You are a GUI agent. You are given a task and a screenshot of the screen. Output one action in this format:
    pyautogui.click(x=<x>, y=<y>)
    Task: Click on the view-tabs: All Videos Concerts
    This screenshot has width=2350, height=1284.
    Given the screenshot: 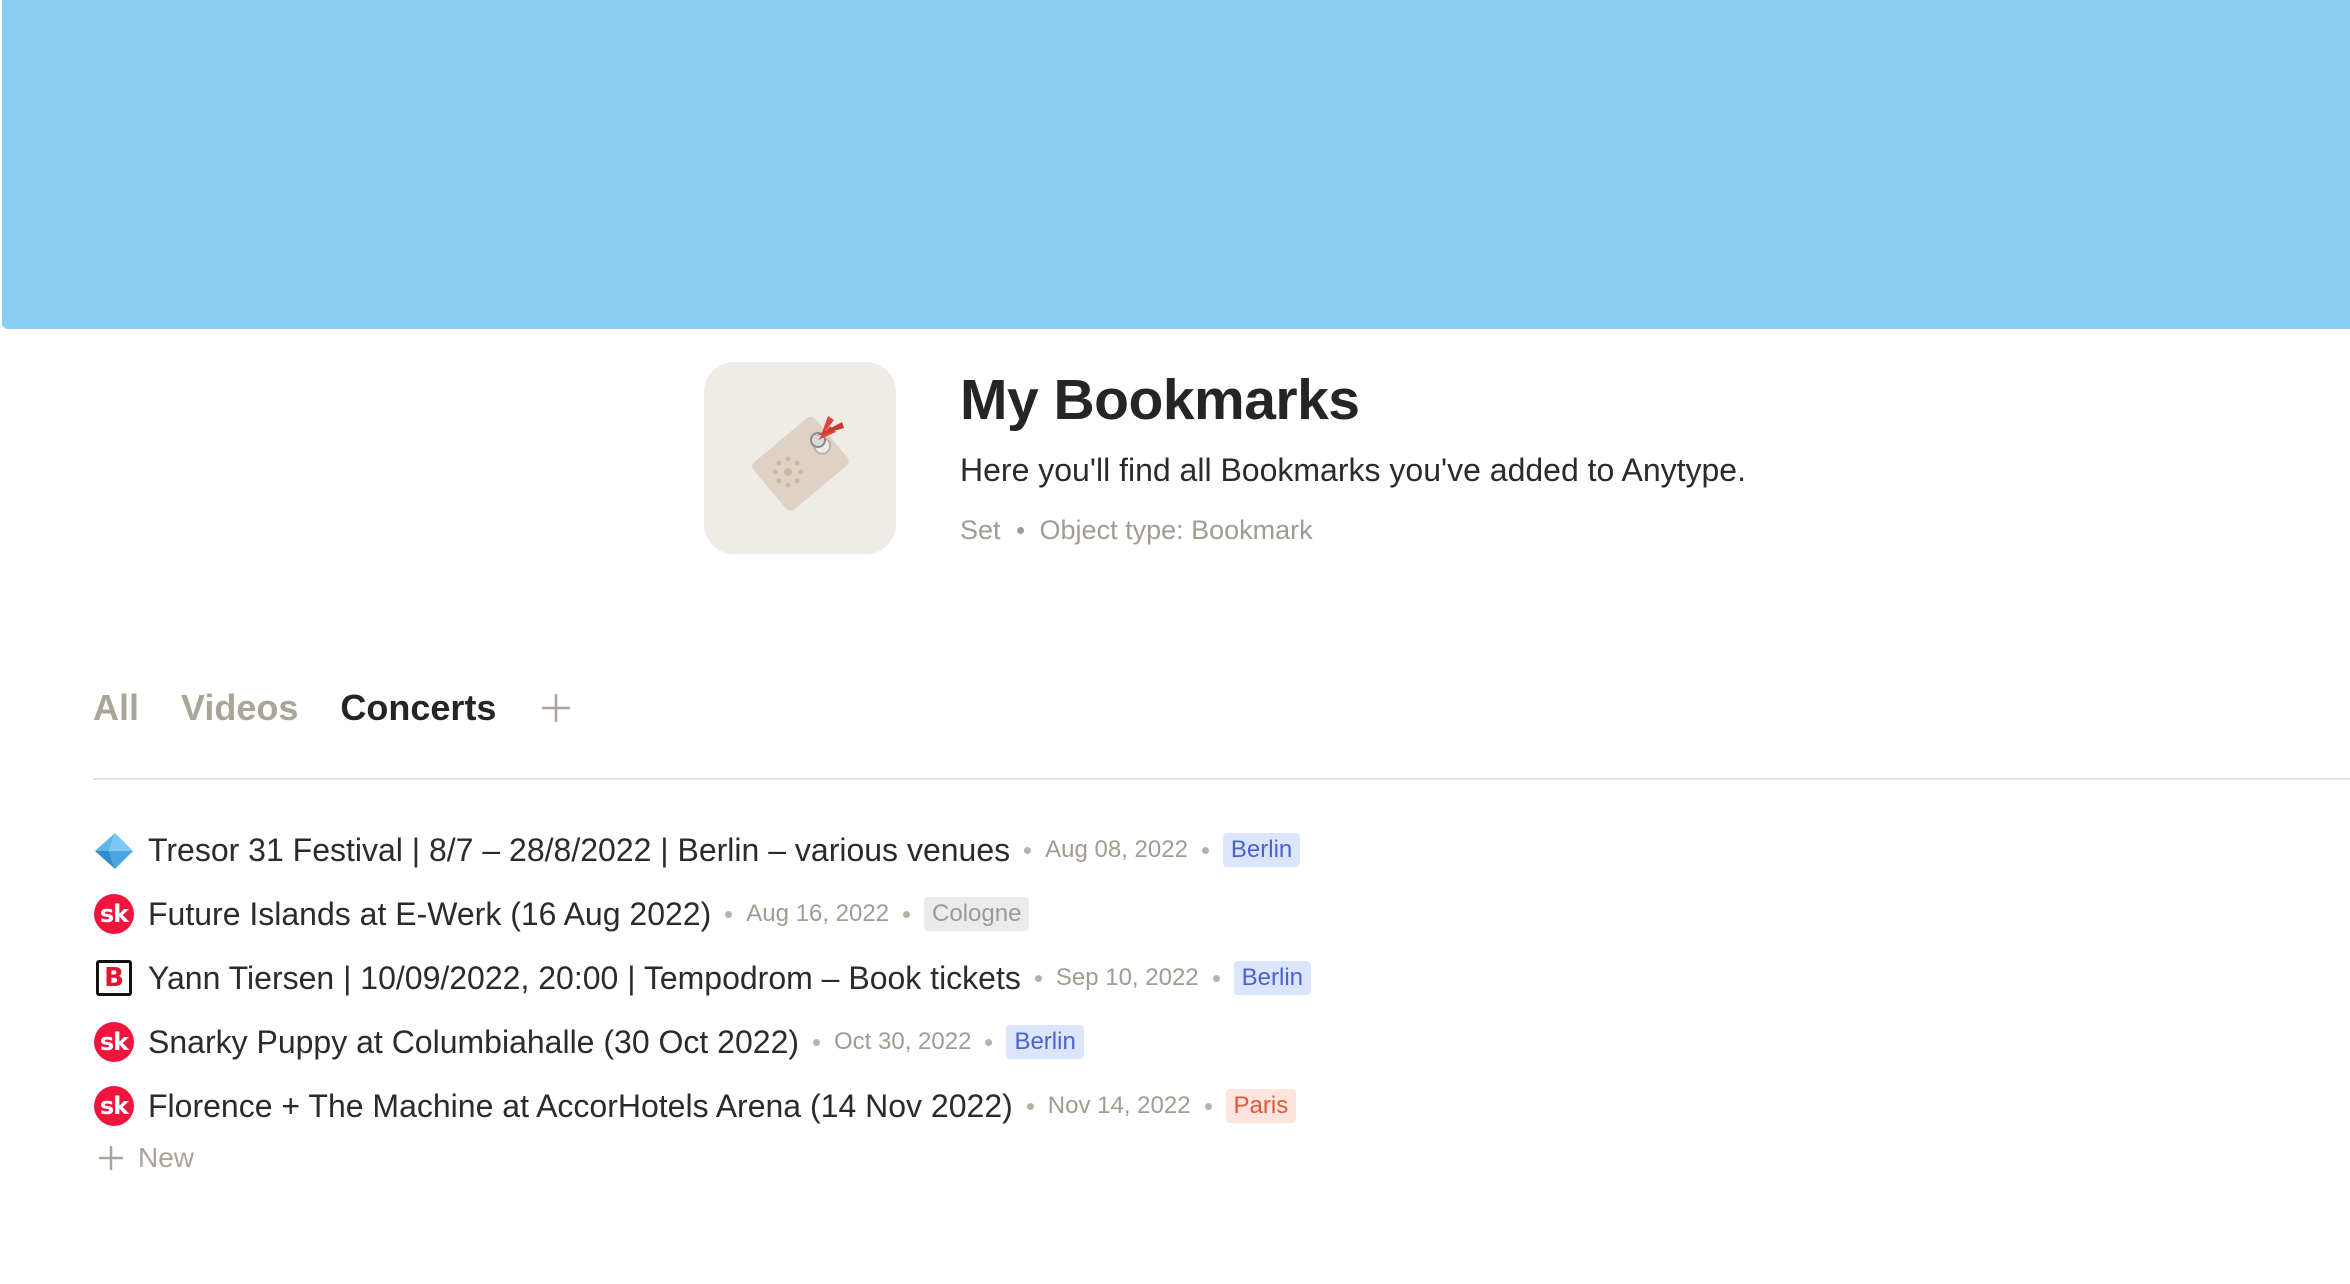 What is the action you would take?
    pyautogui.click(x=333, y=708)
    